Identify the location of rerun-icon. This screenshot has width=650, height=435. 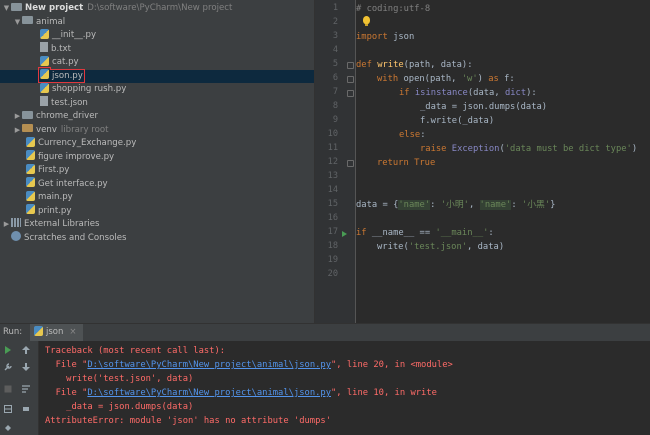
(8, 350).